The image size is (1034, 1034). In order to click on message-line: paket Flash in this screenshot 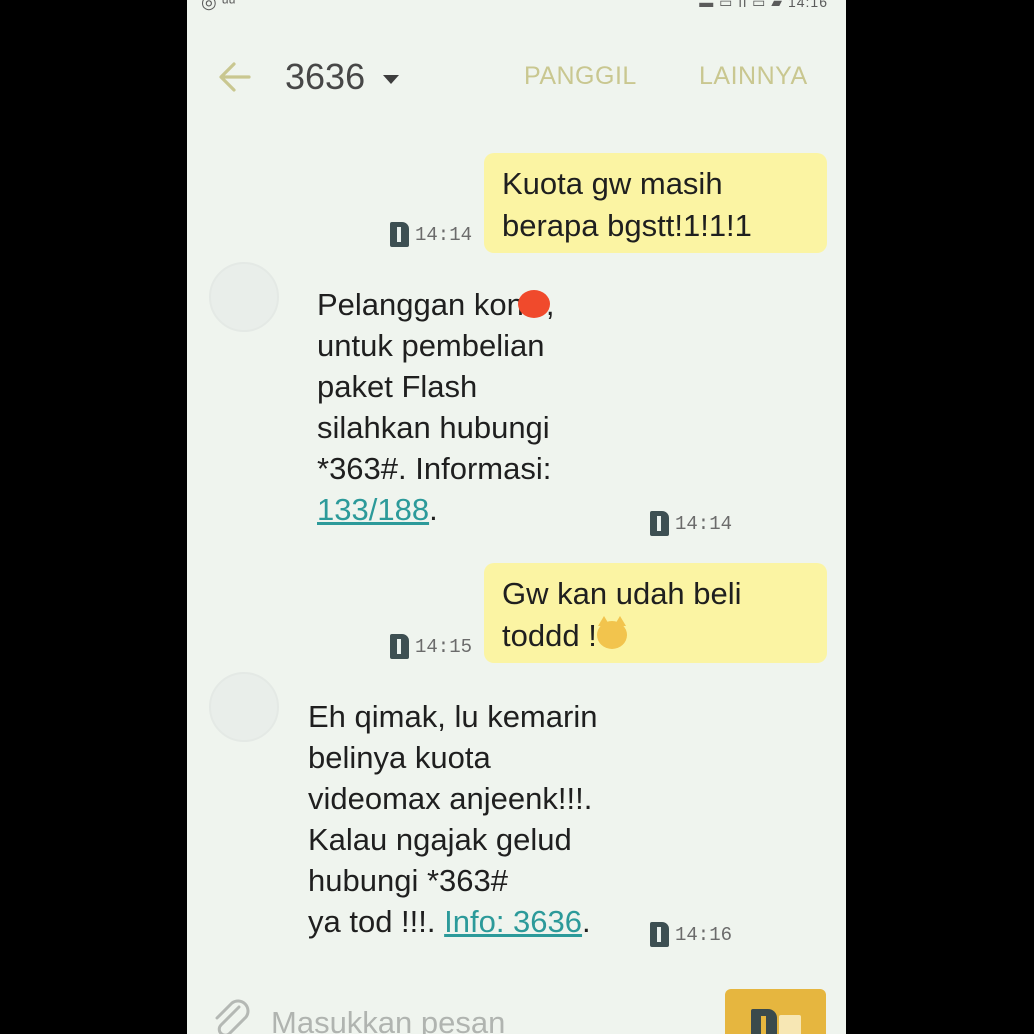, I will do `click(397, 386)`.